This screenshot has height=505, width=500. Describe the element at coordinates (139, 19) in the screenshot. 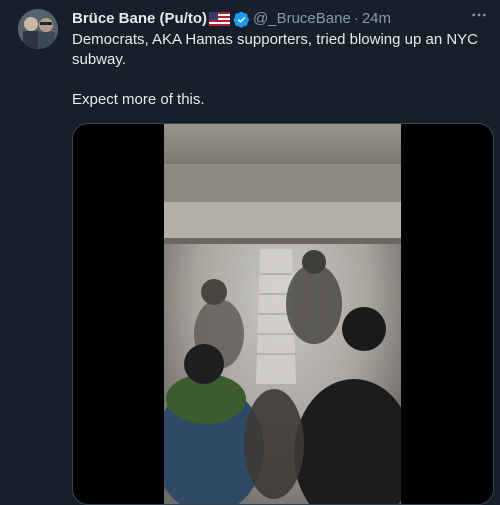

I see `author-display-name: Brüce Bane (Pu/to)` at that location.